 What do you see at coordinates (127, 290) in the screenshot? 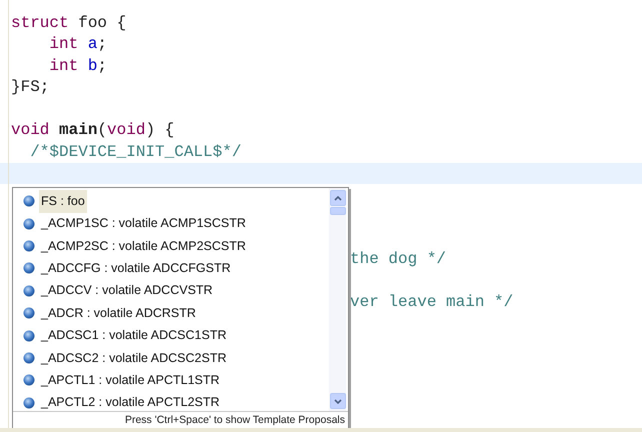
I see `proposal-item: _ADCCV : volatile ADCCVSTR` at bounding box center [127, 290].